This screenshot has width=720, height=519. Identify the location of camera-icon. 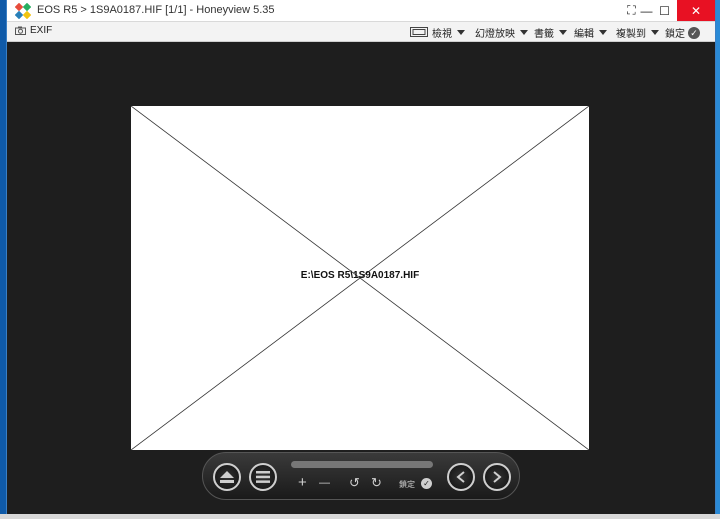
(20, 30).